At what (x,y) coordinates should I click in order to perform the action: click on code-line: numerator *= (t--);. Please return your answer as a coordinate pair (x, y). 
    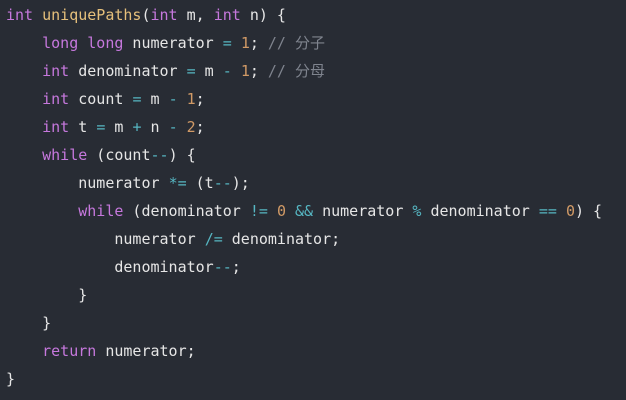
    Looking at the image, I should click on (316, 183).